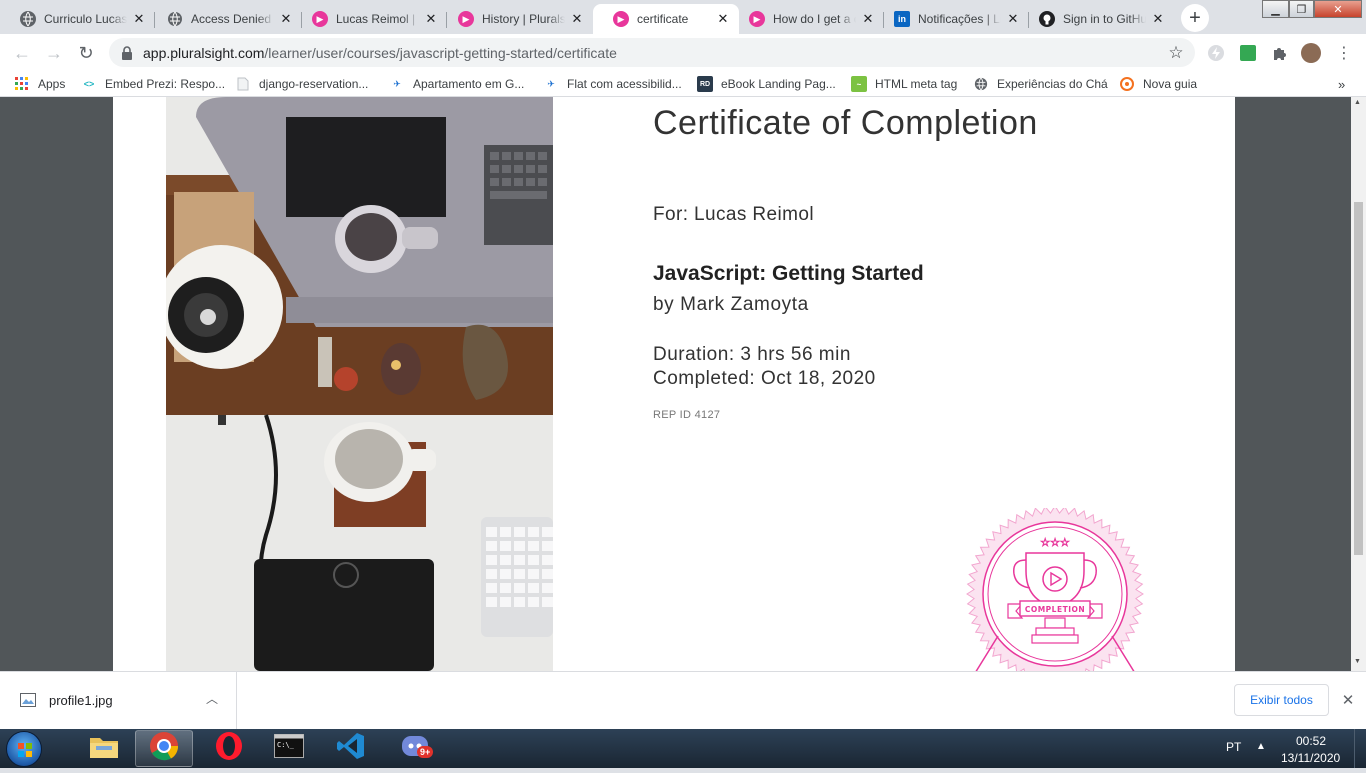 Image resolution: width=1366 pixels, height=773 pixels. What do you see at coordinates (1311, 741) in the screenshot?
I see `clock-time: 00:52` at bounding box center [1311, 741].